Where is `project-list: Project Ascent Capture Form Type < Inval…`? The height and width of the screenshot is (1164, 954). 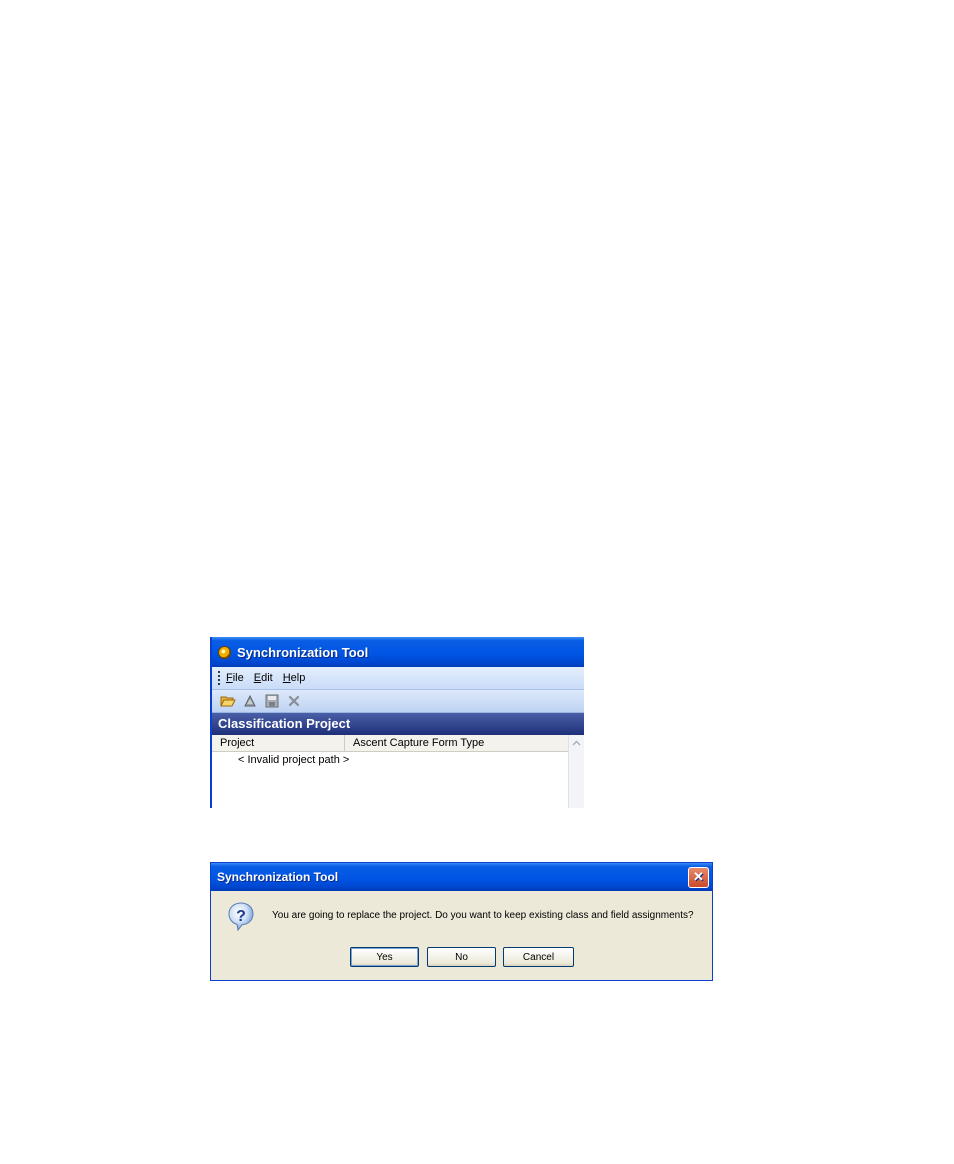
project-list: Project Ascent Capture Form Type < Inval… is located at coordinates (398, 771).